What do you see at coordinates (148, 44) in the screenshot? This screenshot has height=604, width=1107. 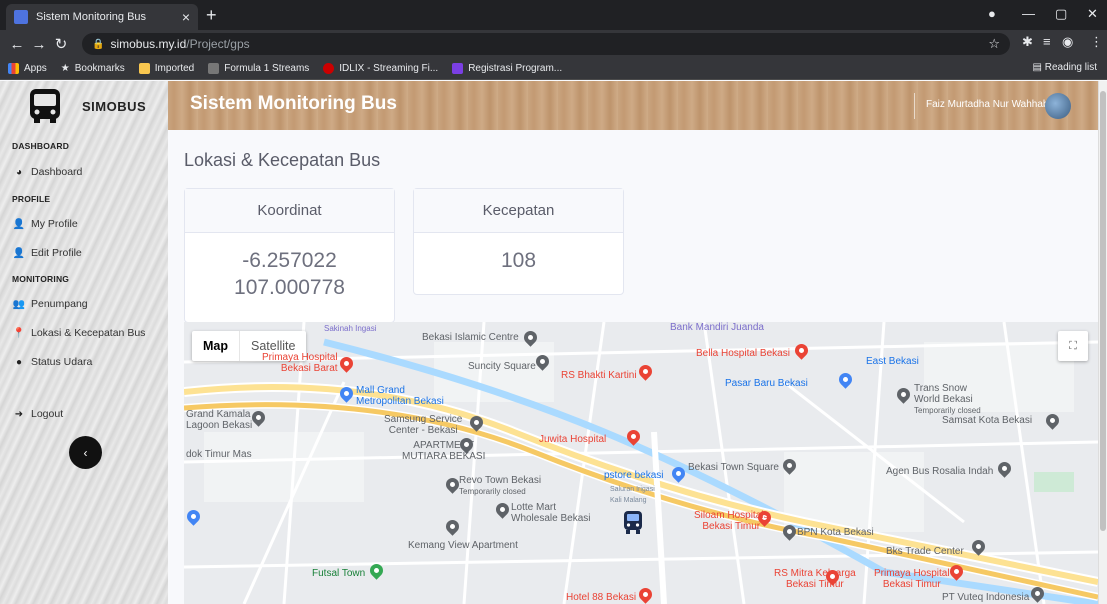 I see `url-host: simobus.my.id` at bounding box center [148, 44].